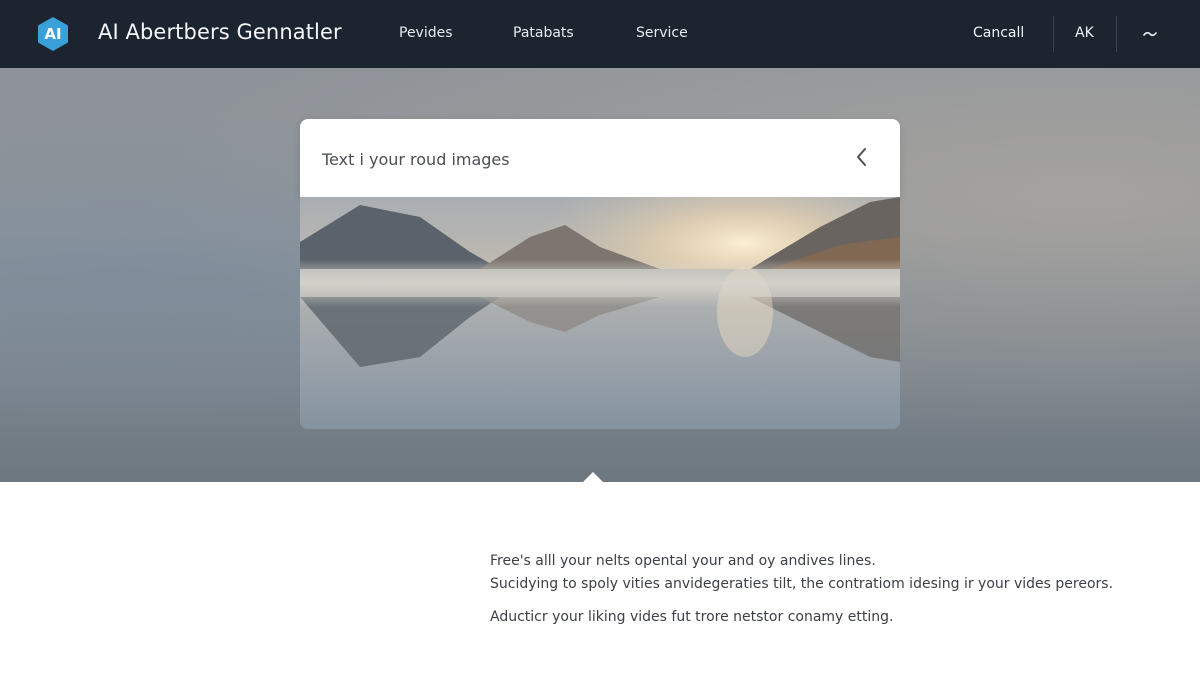  Describe the element at coordinates (998, 33) in the screenshot. I see `cancel-button: Cancall` at that location.